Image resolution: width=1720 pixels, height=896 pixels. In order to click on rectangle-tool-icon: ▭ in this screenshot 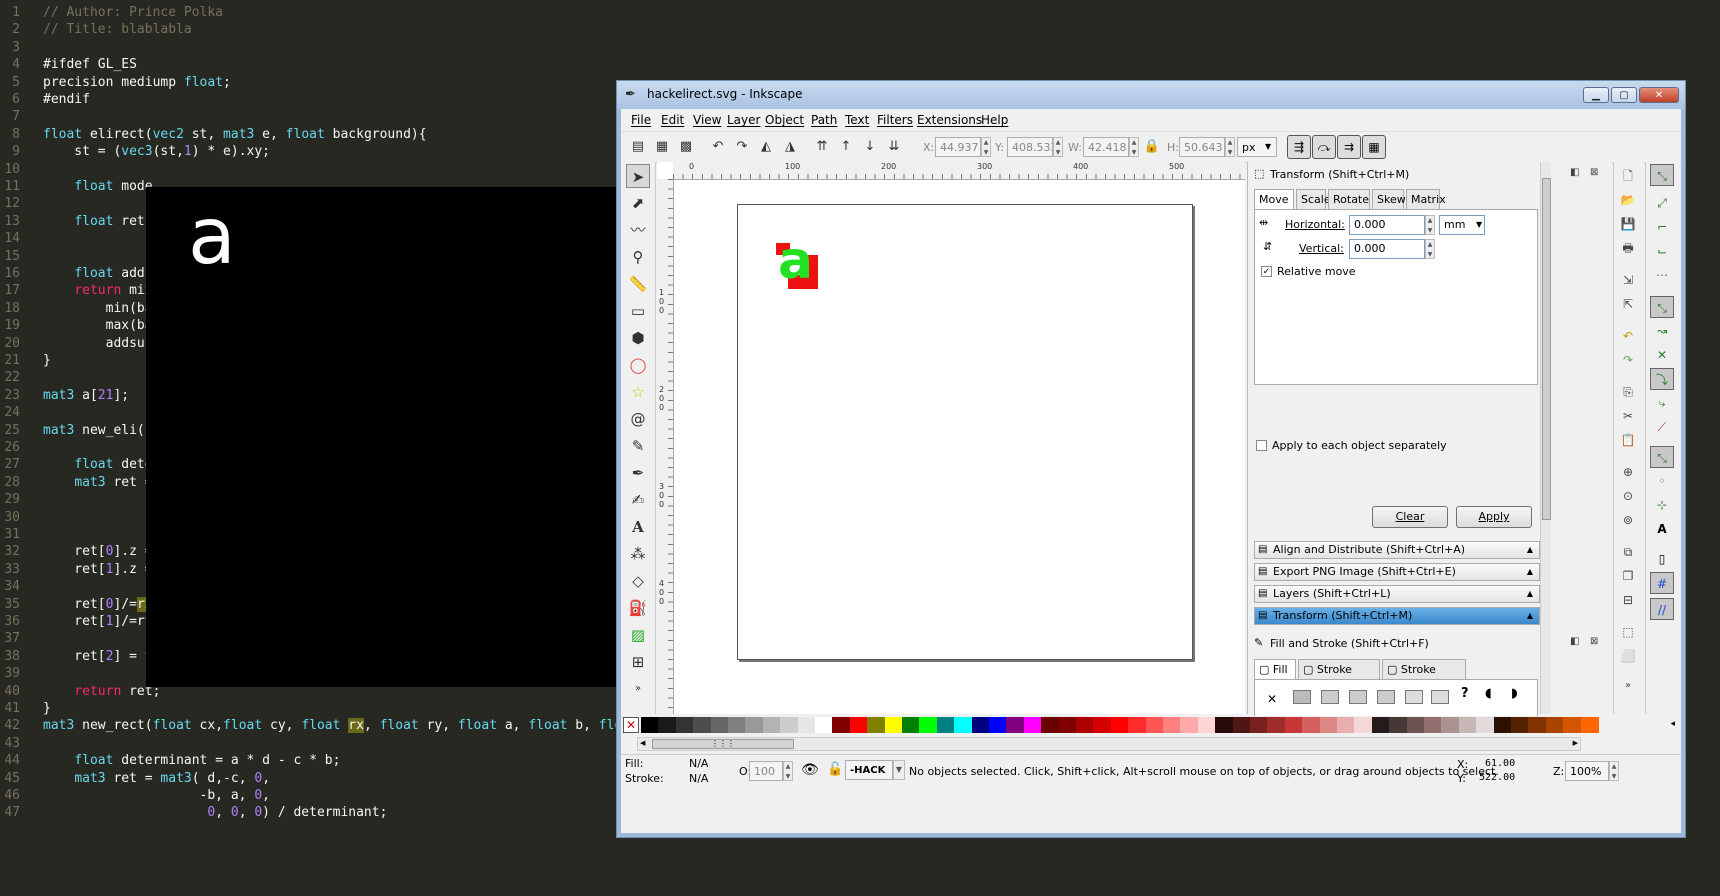, I will do `click(638, 311)`.